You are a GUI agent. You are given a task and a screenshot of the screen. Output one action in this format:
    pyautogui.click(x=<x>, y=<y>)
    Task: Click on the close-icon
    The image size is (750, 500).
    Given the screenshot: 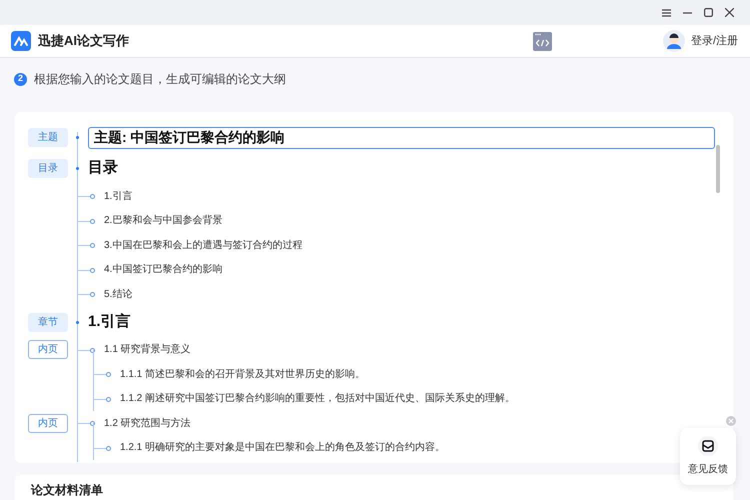 What is the action you would take?
    pyautogui.click(x=729, y=12)
    